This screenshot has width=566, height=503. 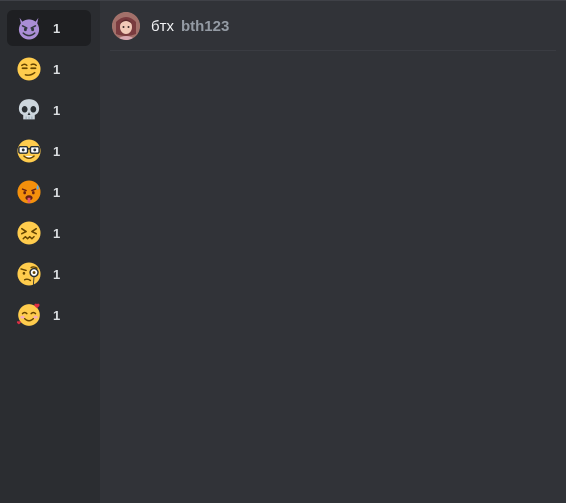 I want to click on reaction-item-smiling-imp: 1, so click(x=49, y=28).